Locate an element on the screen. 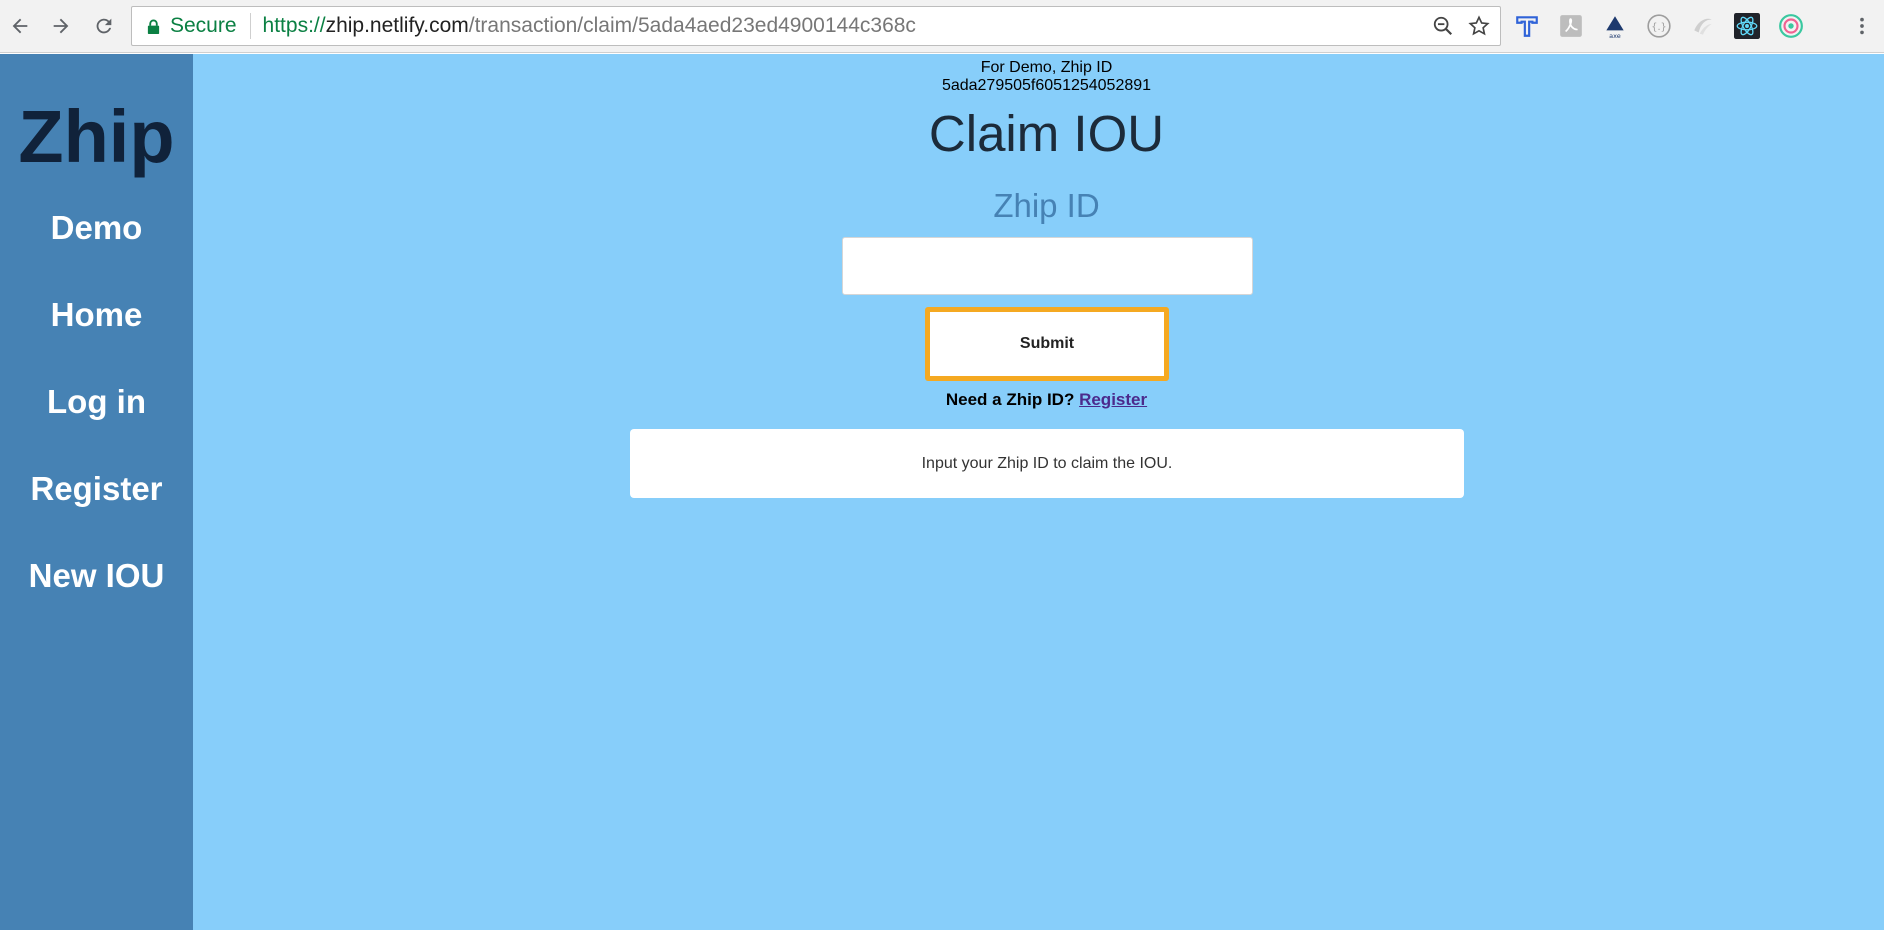  sidebar: Zhip Demo Home Log in Register New IOU is located at coordinates (96, 492).